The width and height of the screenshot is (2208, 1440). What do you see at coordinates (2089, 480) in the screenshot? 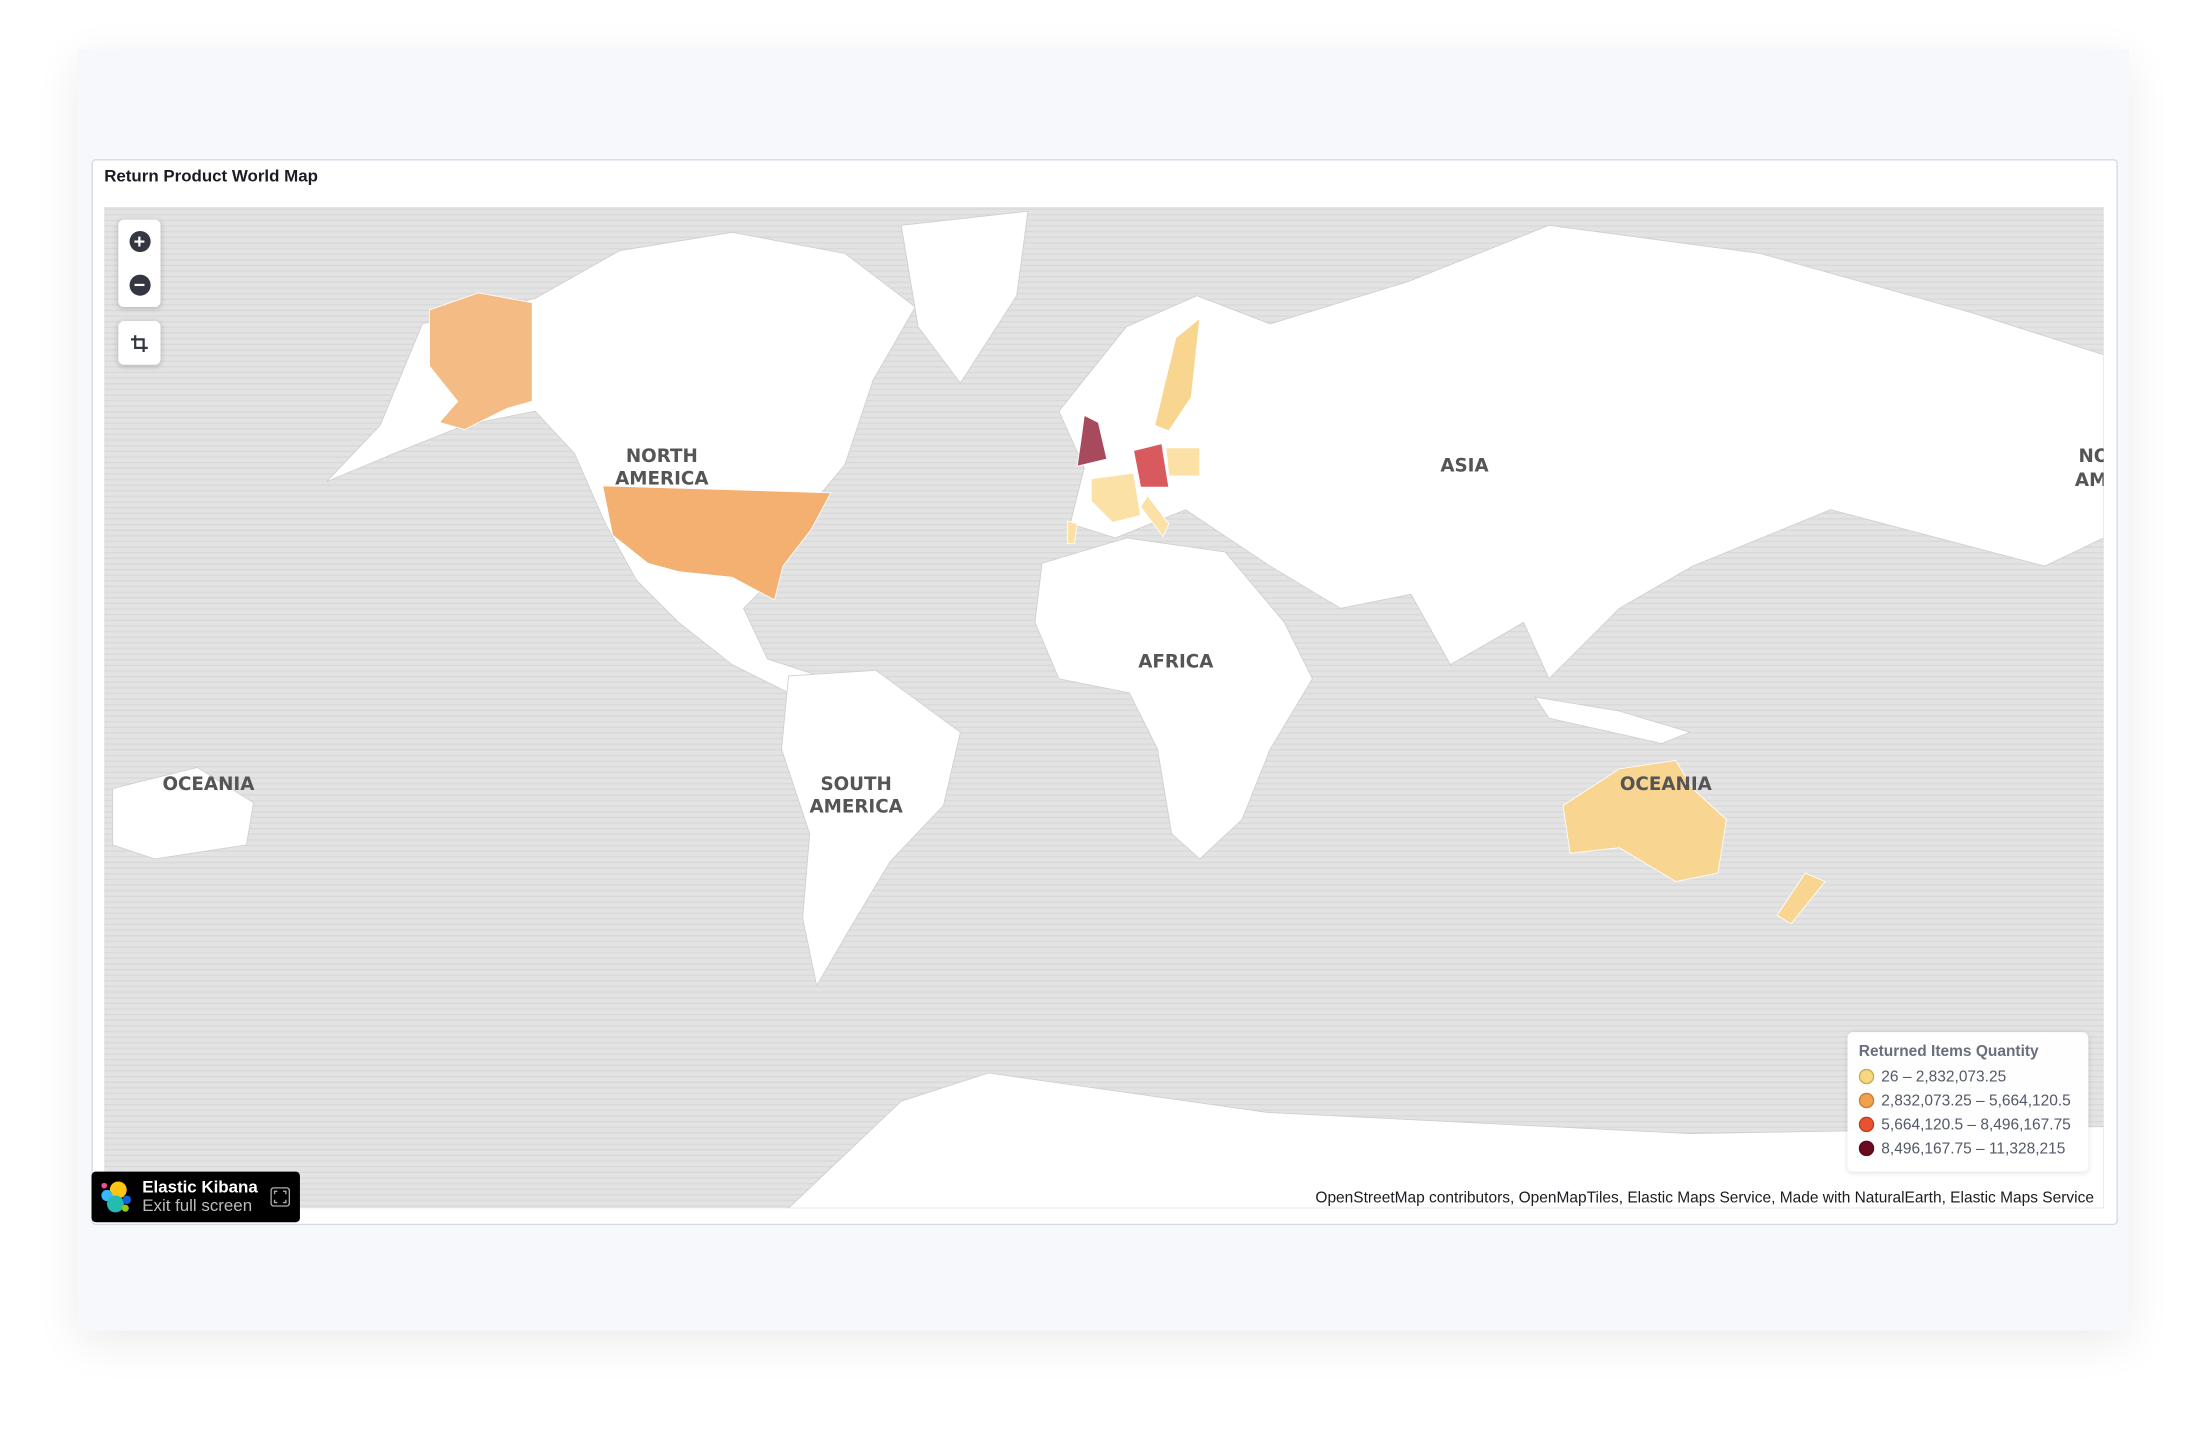
I see `continent-label: AM` at bounding box center [2089, 480].